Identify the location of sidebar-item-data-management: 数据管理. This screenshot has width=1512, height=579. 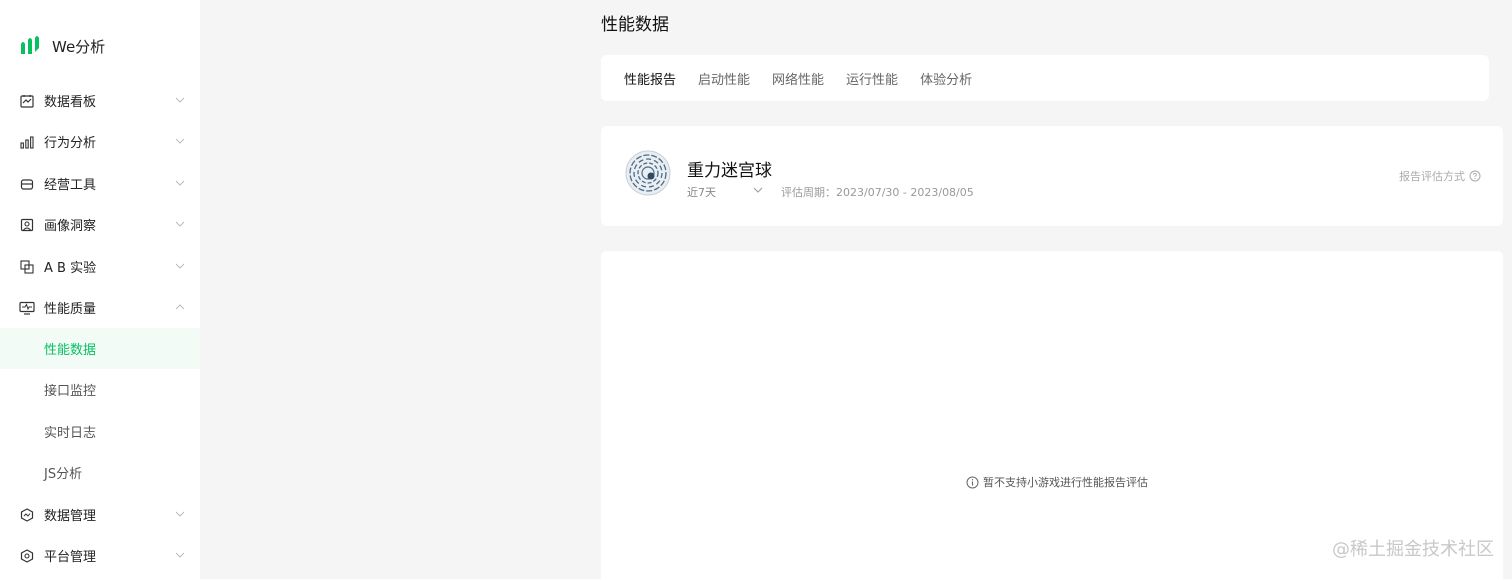
(100, 514).